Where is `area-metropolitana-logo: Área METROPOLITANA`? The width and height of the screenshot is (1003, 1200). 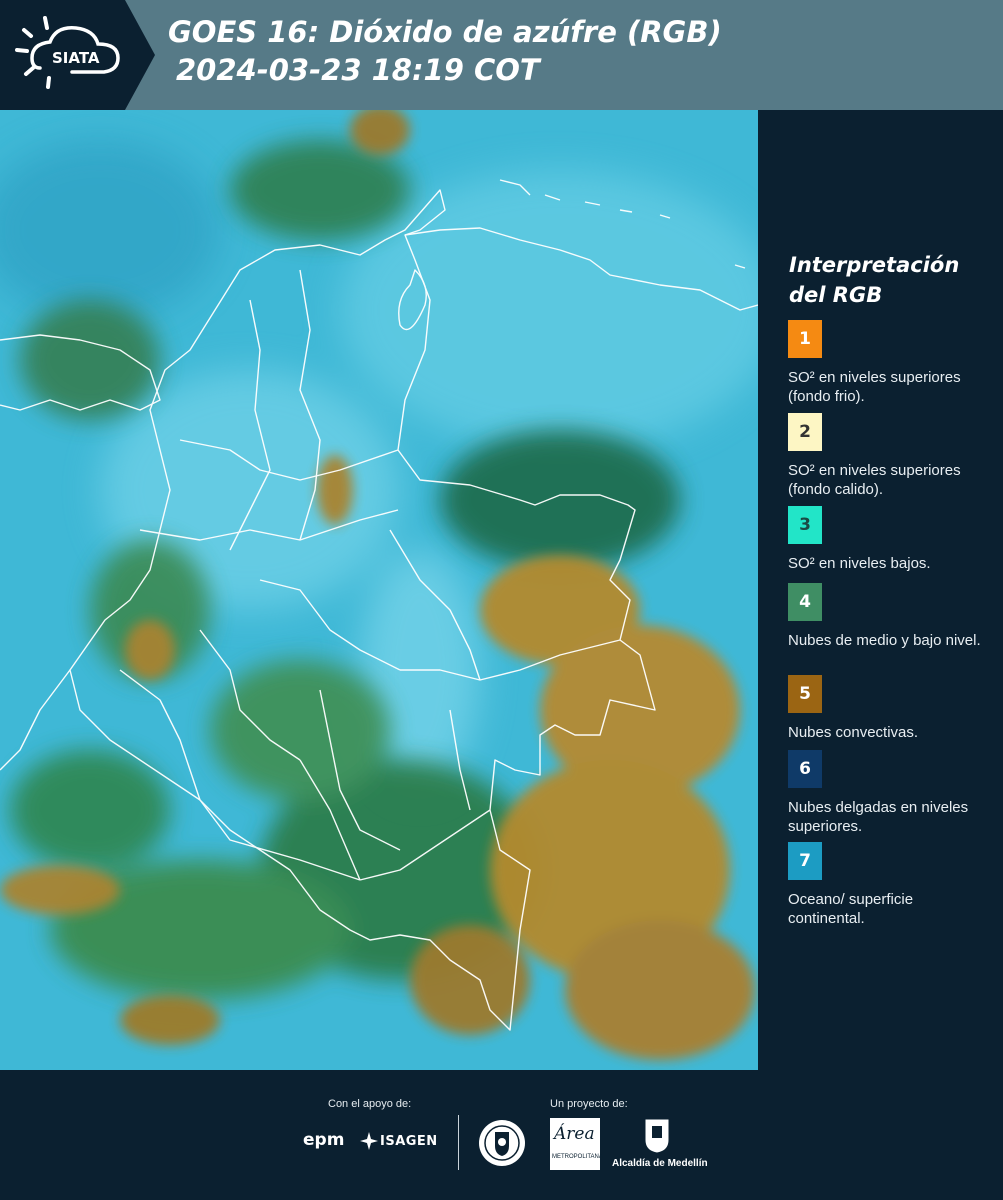 area-metropolitana-logo: Área METROPOLITANA is located at coordinates (576, 1144).